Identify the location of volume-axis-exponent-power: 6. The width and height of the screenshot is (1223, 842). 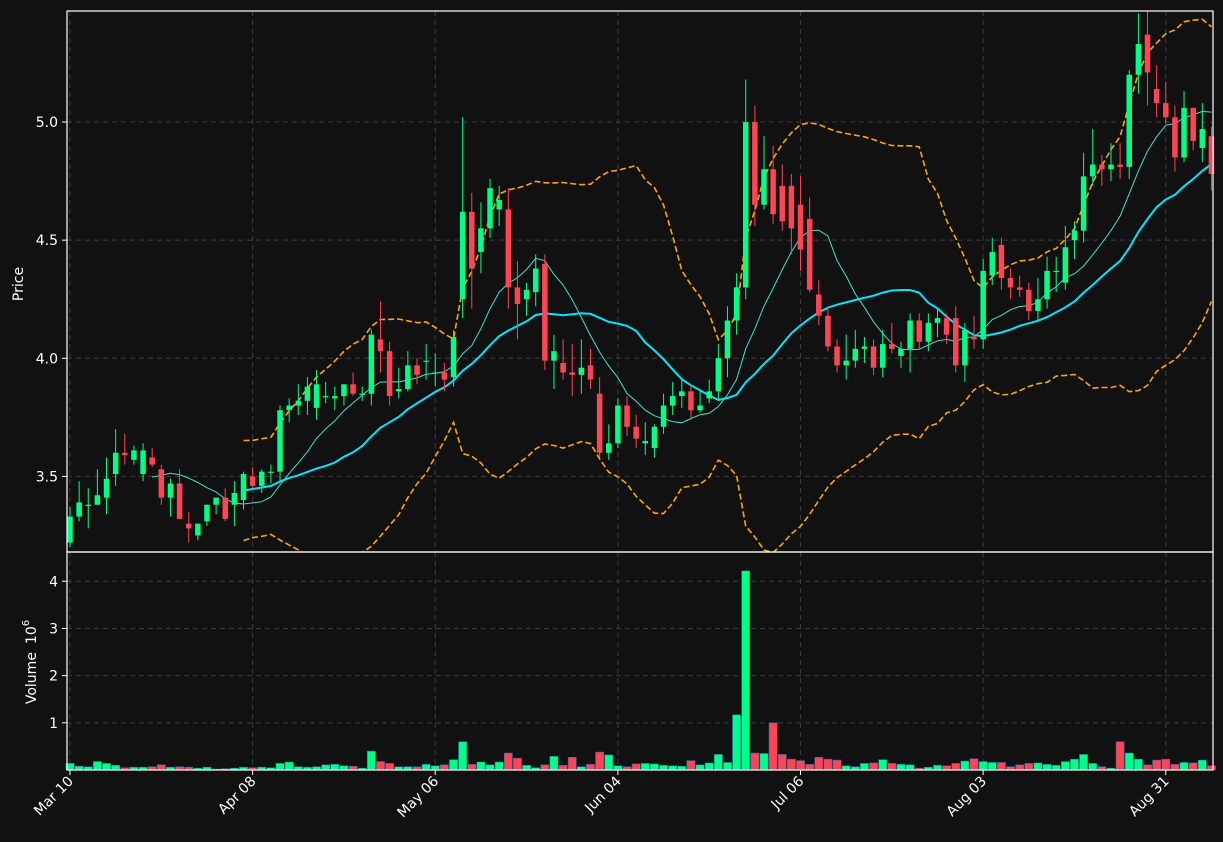
(26, 623).